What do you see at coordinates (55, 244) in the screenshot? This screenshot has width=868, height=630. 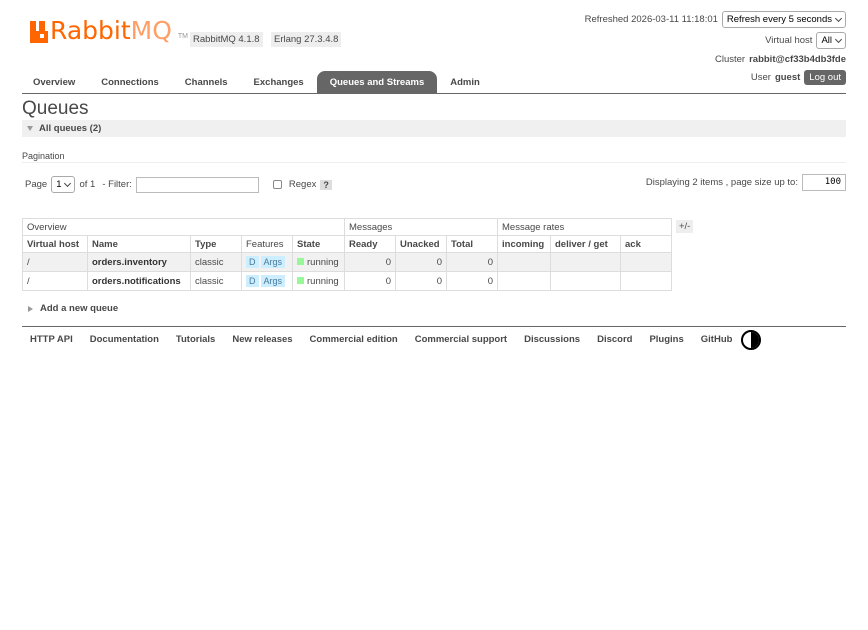 I see `col-virtual-host: Virtual host` at bounding box center [55, 244].